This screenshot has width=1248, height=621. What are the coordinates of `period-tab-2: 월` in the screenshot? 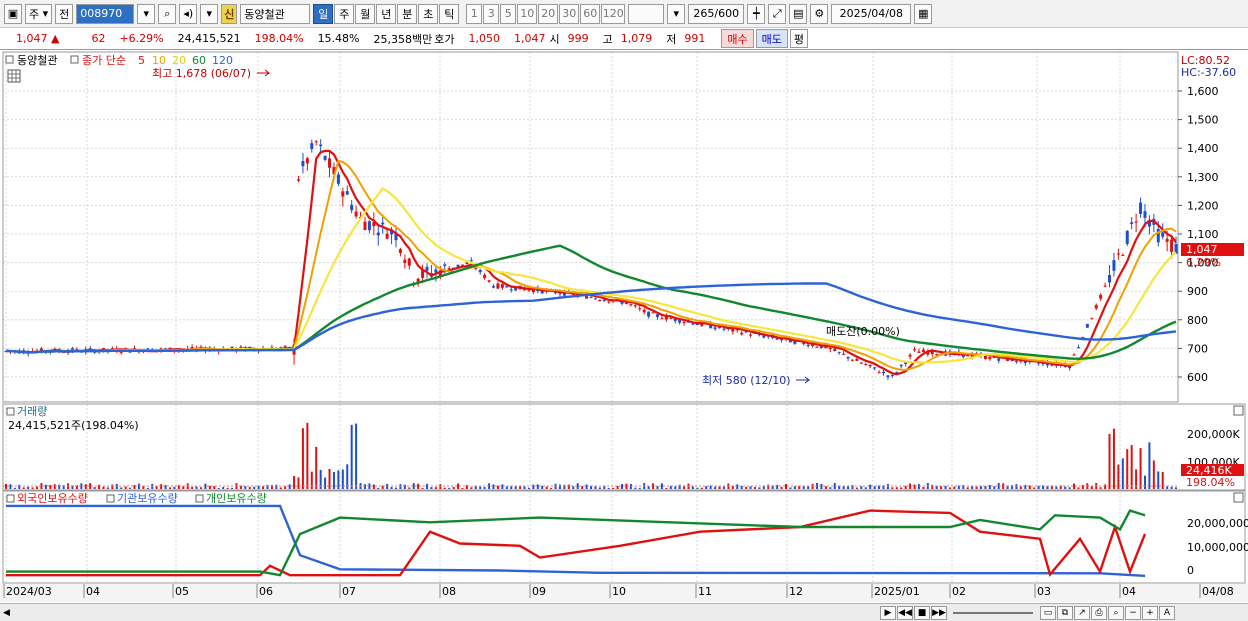 It's located at (365, 13).